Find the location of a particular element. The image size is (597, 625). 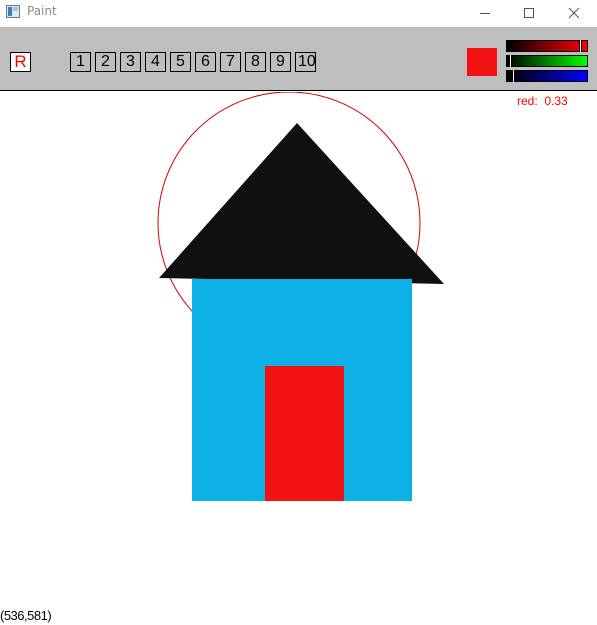

reset-button: R is located at coordinates (20, 62).